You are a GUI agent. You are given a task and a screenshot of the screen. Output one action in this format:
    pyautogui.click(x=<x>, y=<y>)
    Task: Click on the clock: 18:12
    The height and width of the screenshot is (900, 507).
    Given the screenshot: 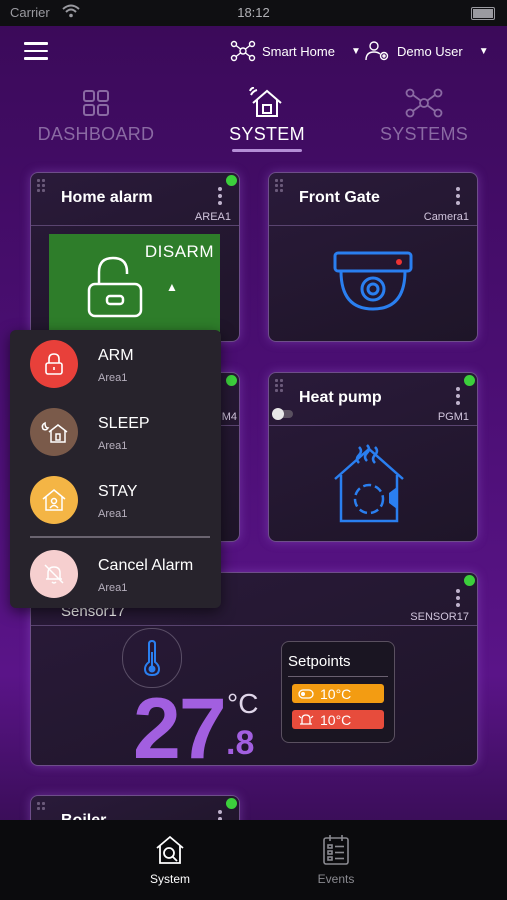 What is the action you would take?
    pyautogui.click(x=253, y=12)
    